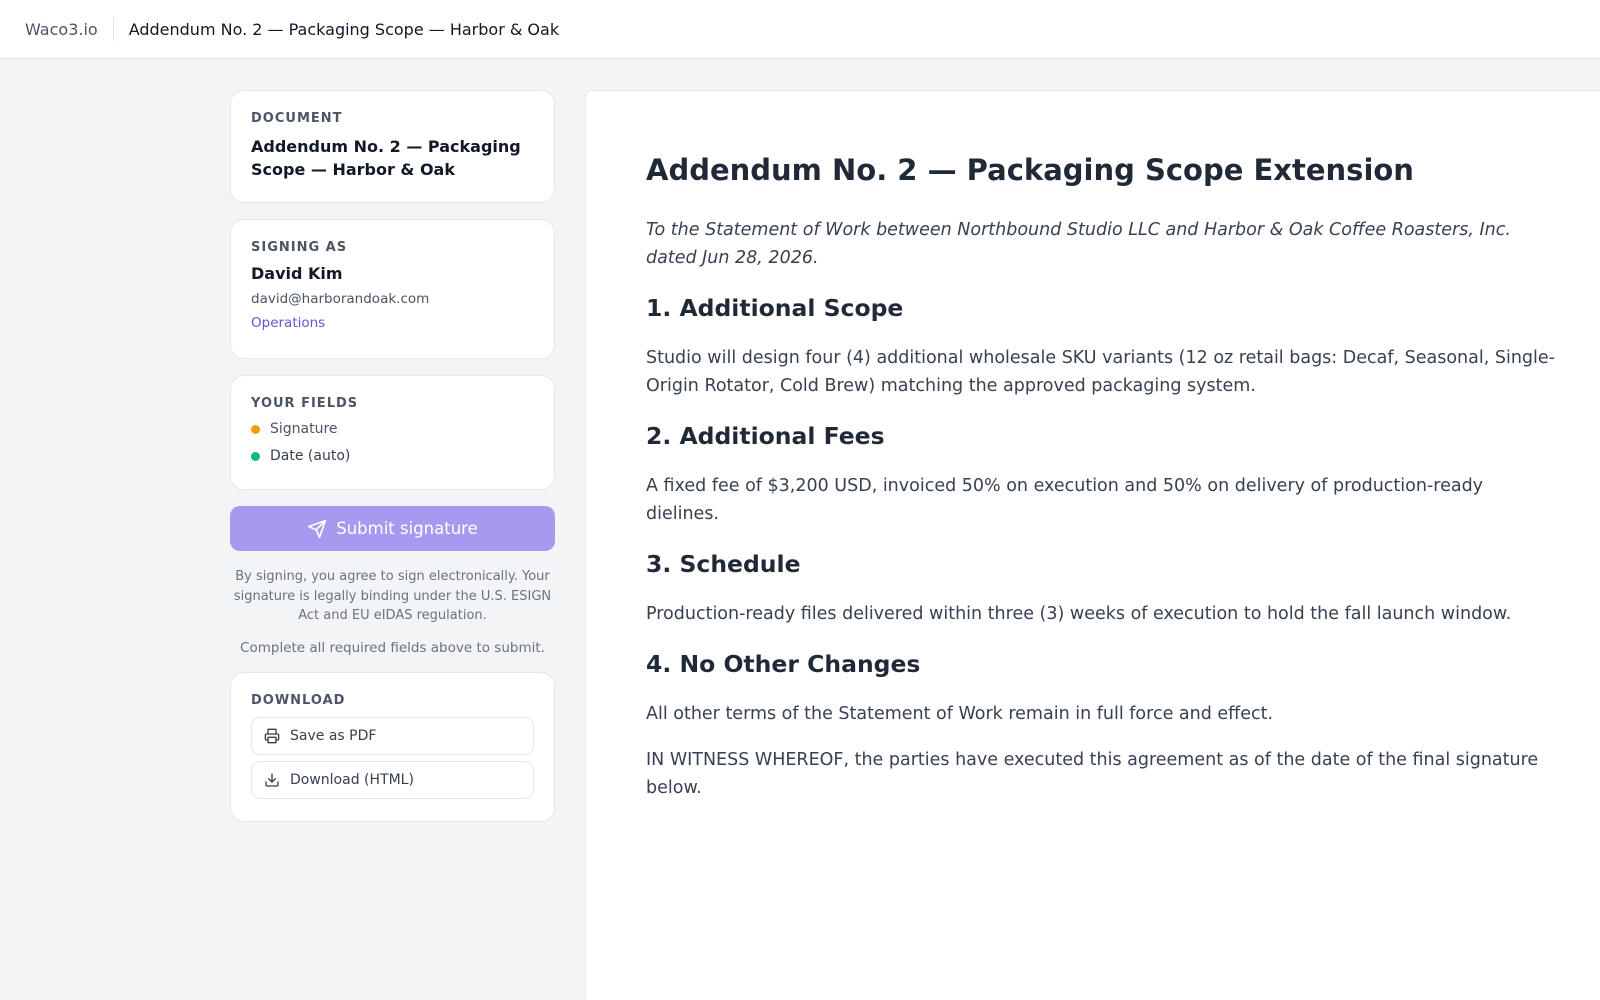  I want to click on signer-department: Operations, so click(288, 323).